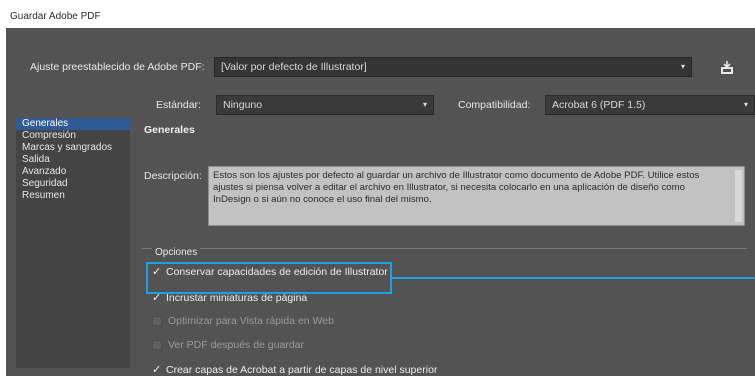 This screenshot has width=755, height=379. Describe the element at coordinates (243, 105) in the screenshot. I see `standard-value: Ninguno` at that location.